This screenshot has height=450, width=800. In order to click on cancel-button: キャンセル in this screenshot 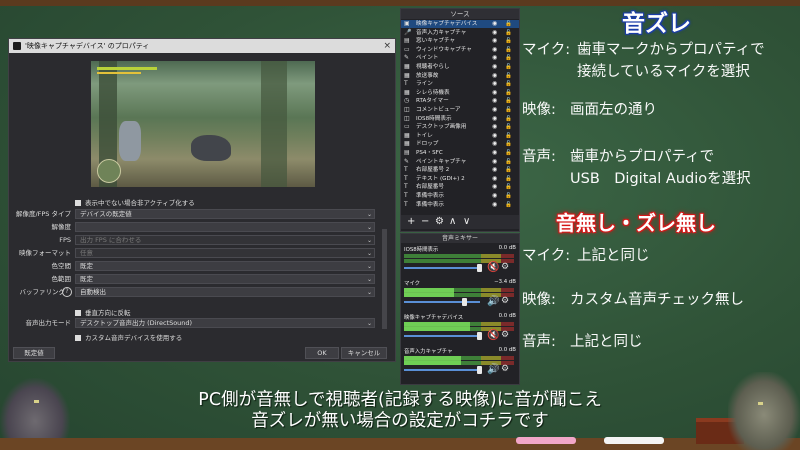, I will do `click(364, 353)`.